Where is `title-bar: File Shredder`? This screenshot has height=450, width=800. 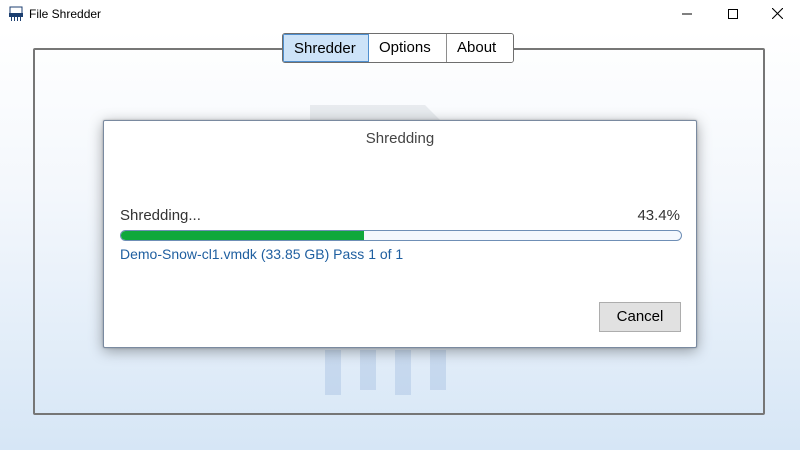
title-bar: File Shredder is located at coordinates (400, 15).